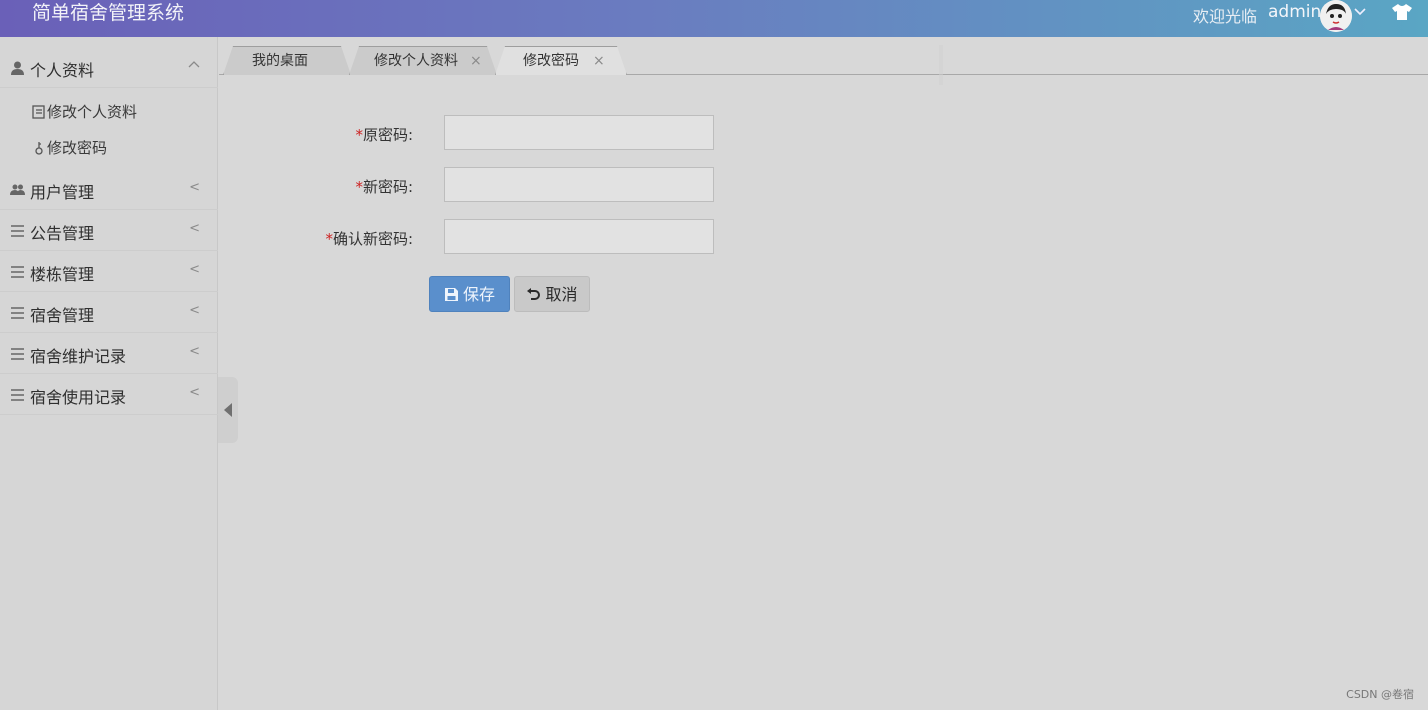 This screenshot has width=1428, height=710. I want to click on sidebar-group-label: 宿舍使用记录, so click(78, 397).